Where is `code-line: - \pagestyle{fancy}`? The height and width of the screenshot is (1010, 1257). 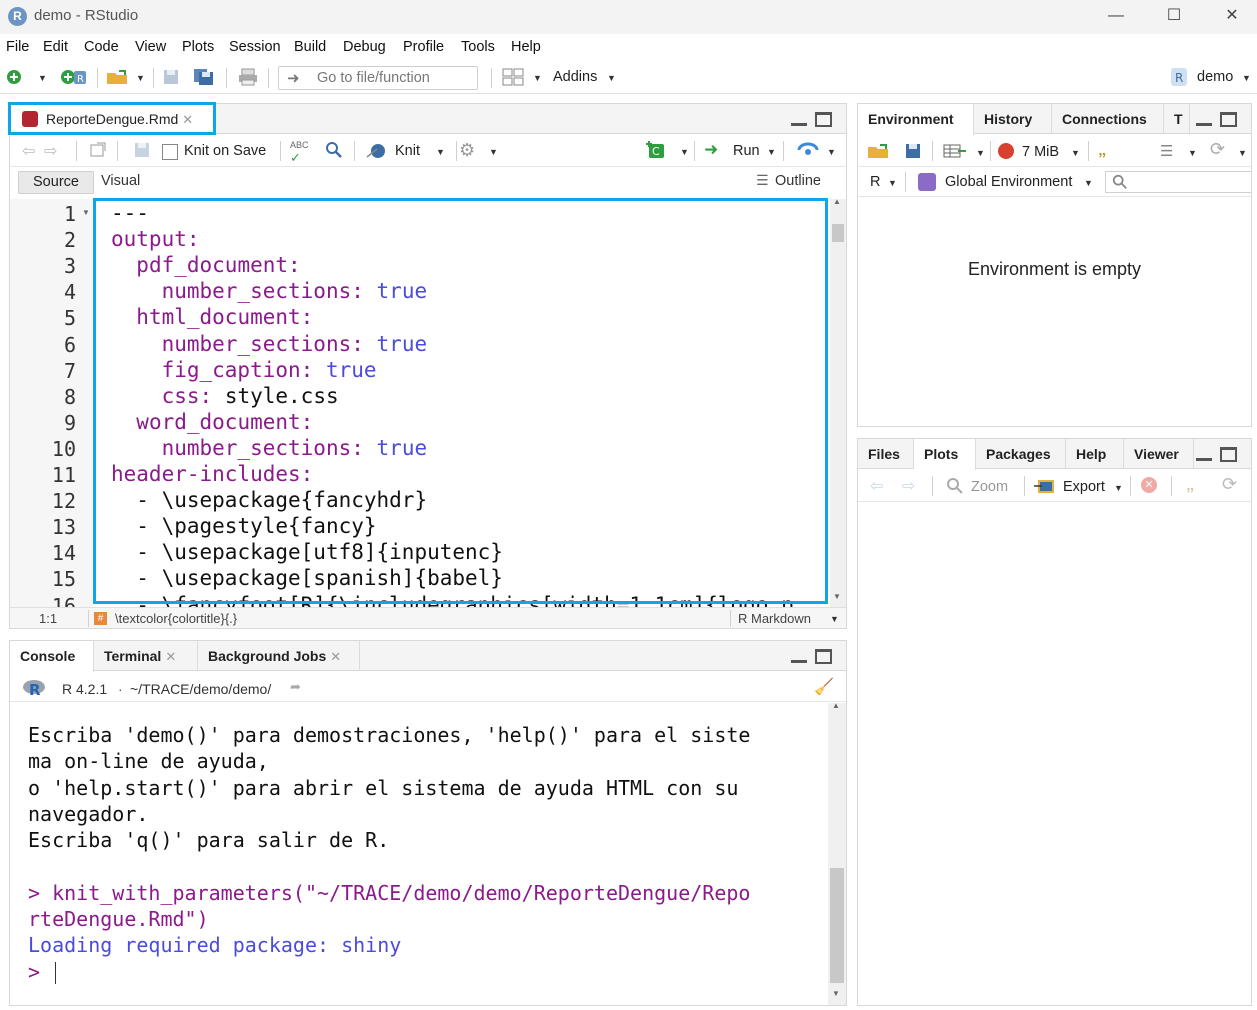 code-line: - \pagestyle{fancy} is located at coordinates (243, 527).